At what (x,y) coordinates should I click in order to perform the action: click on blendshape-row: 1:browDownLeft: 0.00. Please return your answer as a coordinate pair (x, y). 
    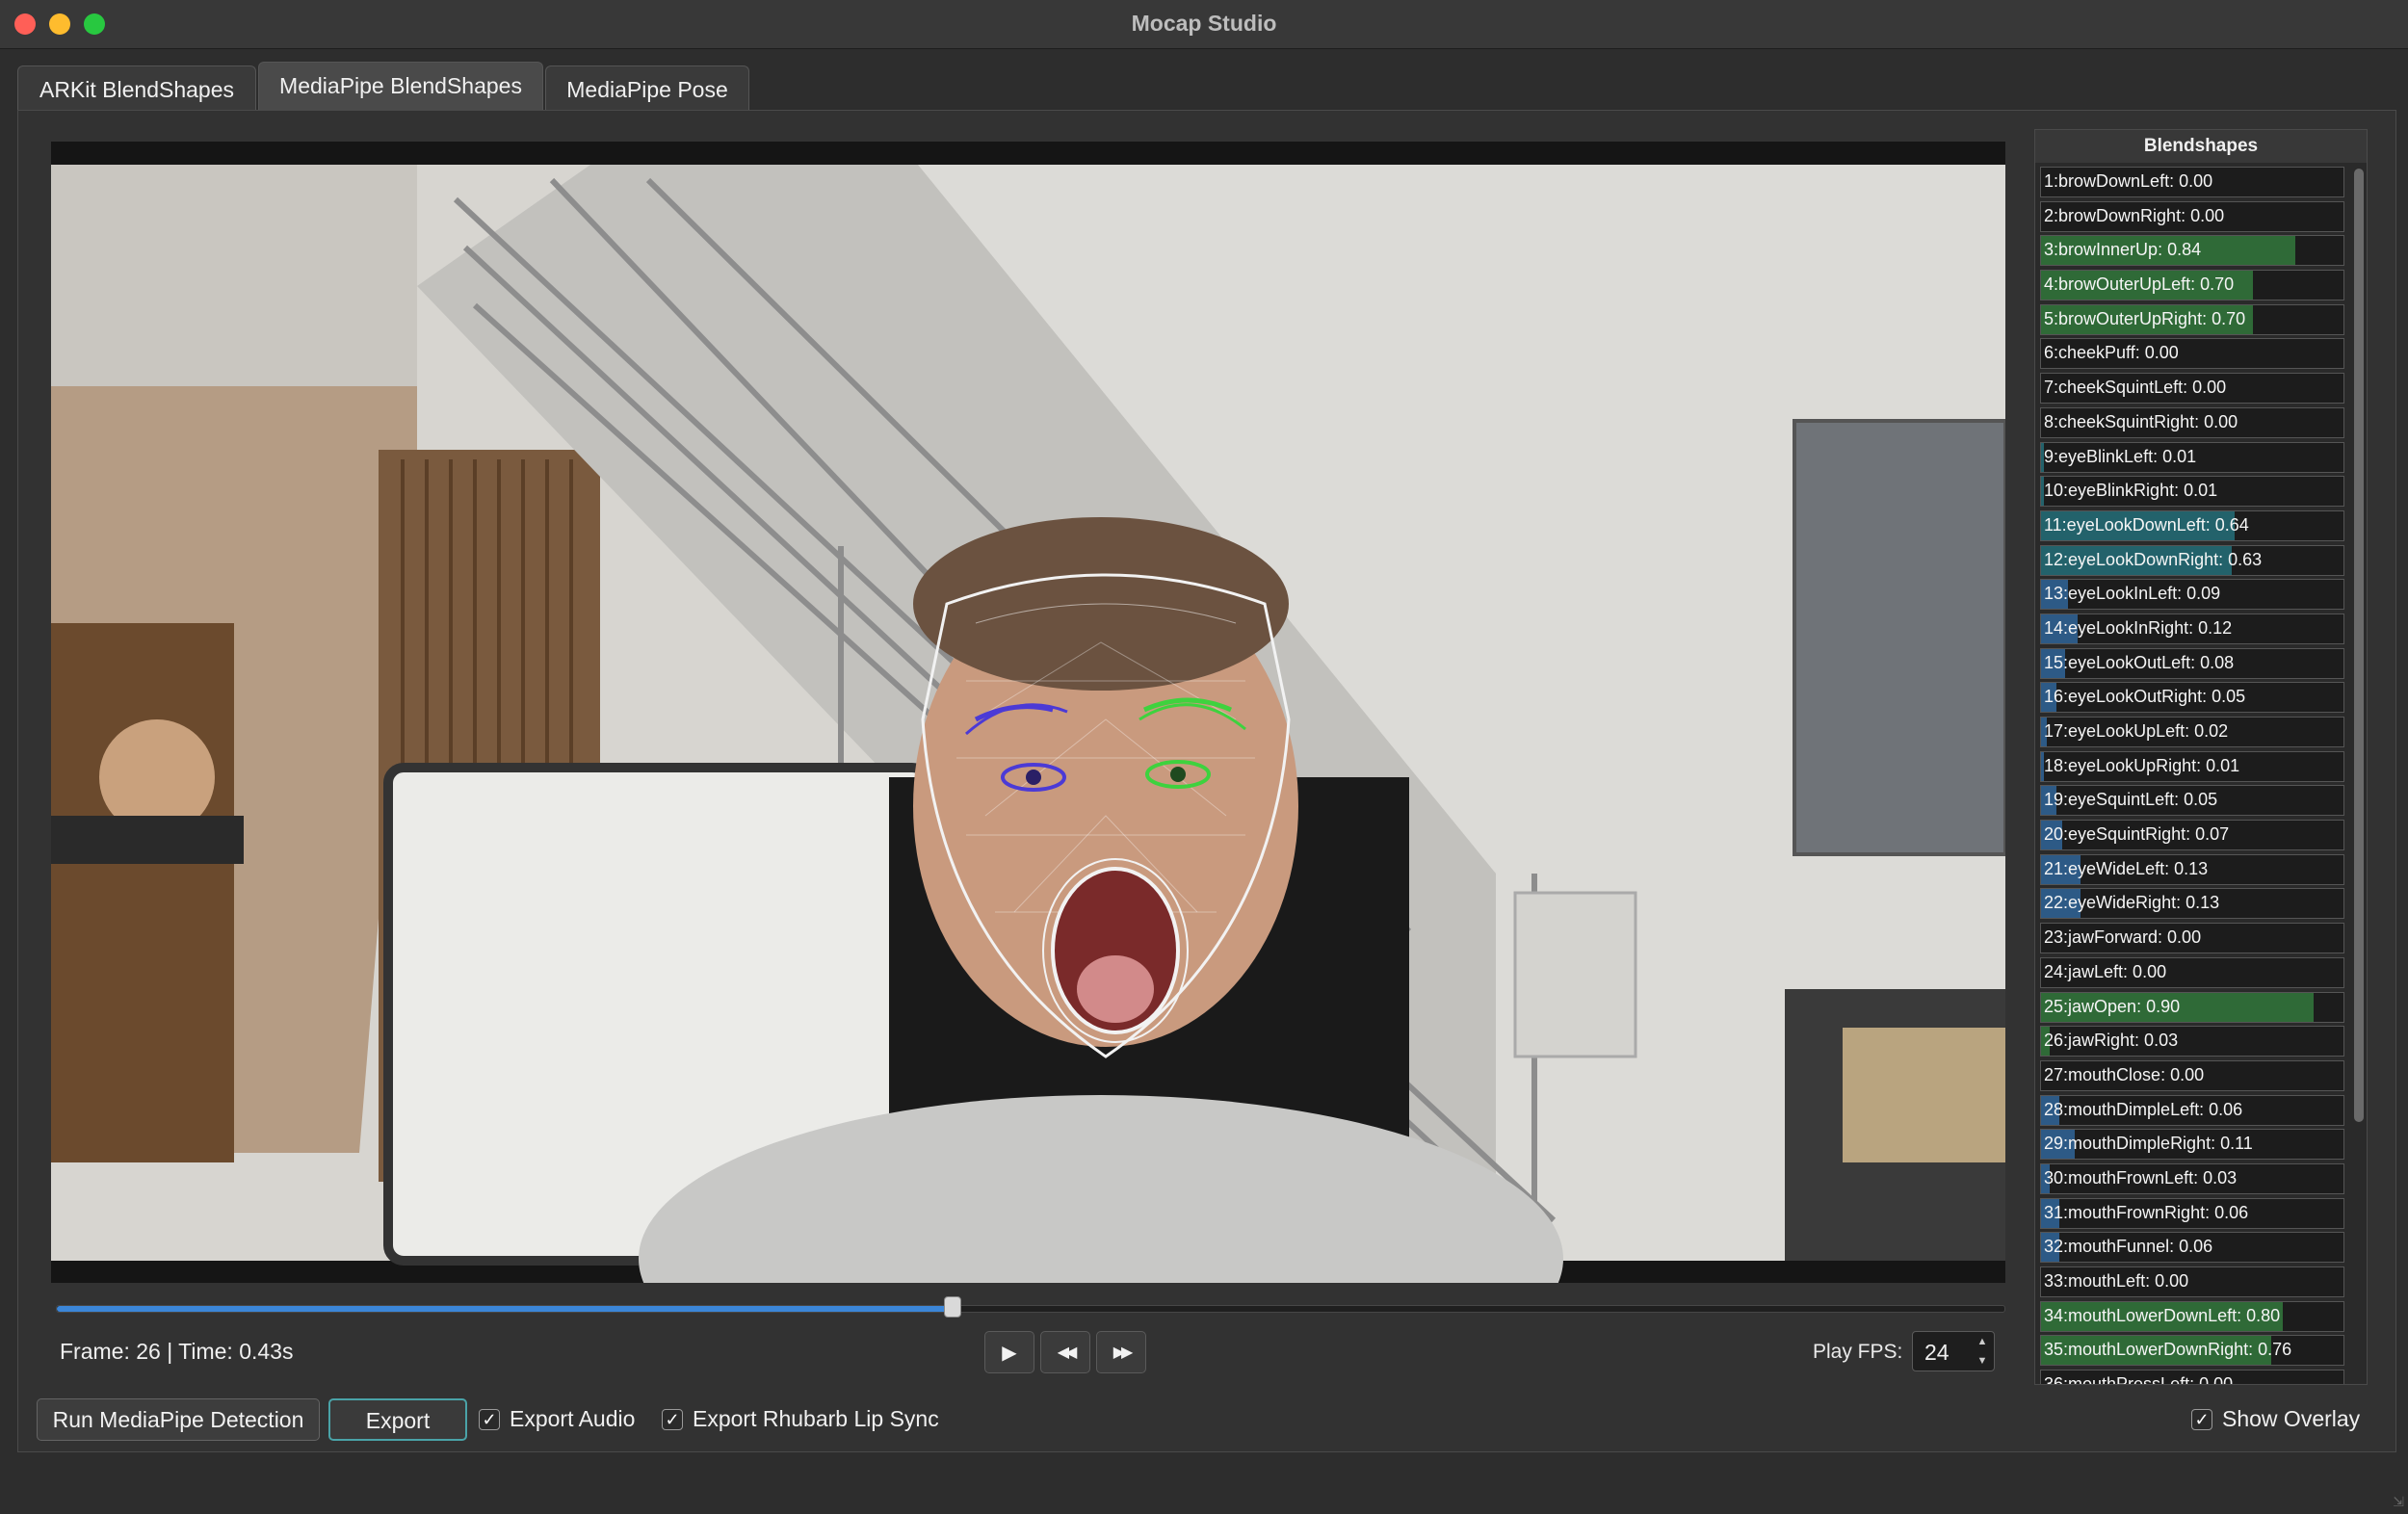
    Looking at the image, I should click on (2192, 182).